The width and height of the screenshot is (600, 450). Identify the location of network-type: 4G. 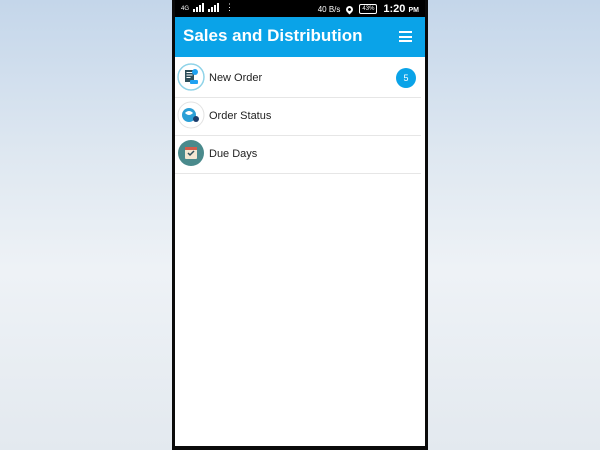
(185, 9).